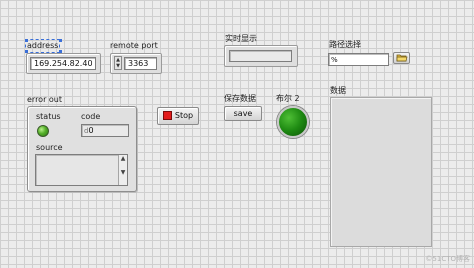 Image resolution: width=474 pixels, height=268 pixels. What do you see at coordinates (240, 98) in the screenshot?
I see `save-data-label: 保存数据` at bounding box center [240, 98].